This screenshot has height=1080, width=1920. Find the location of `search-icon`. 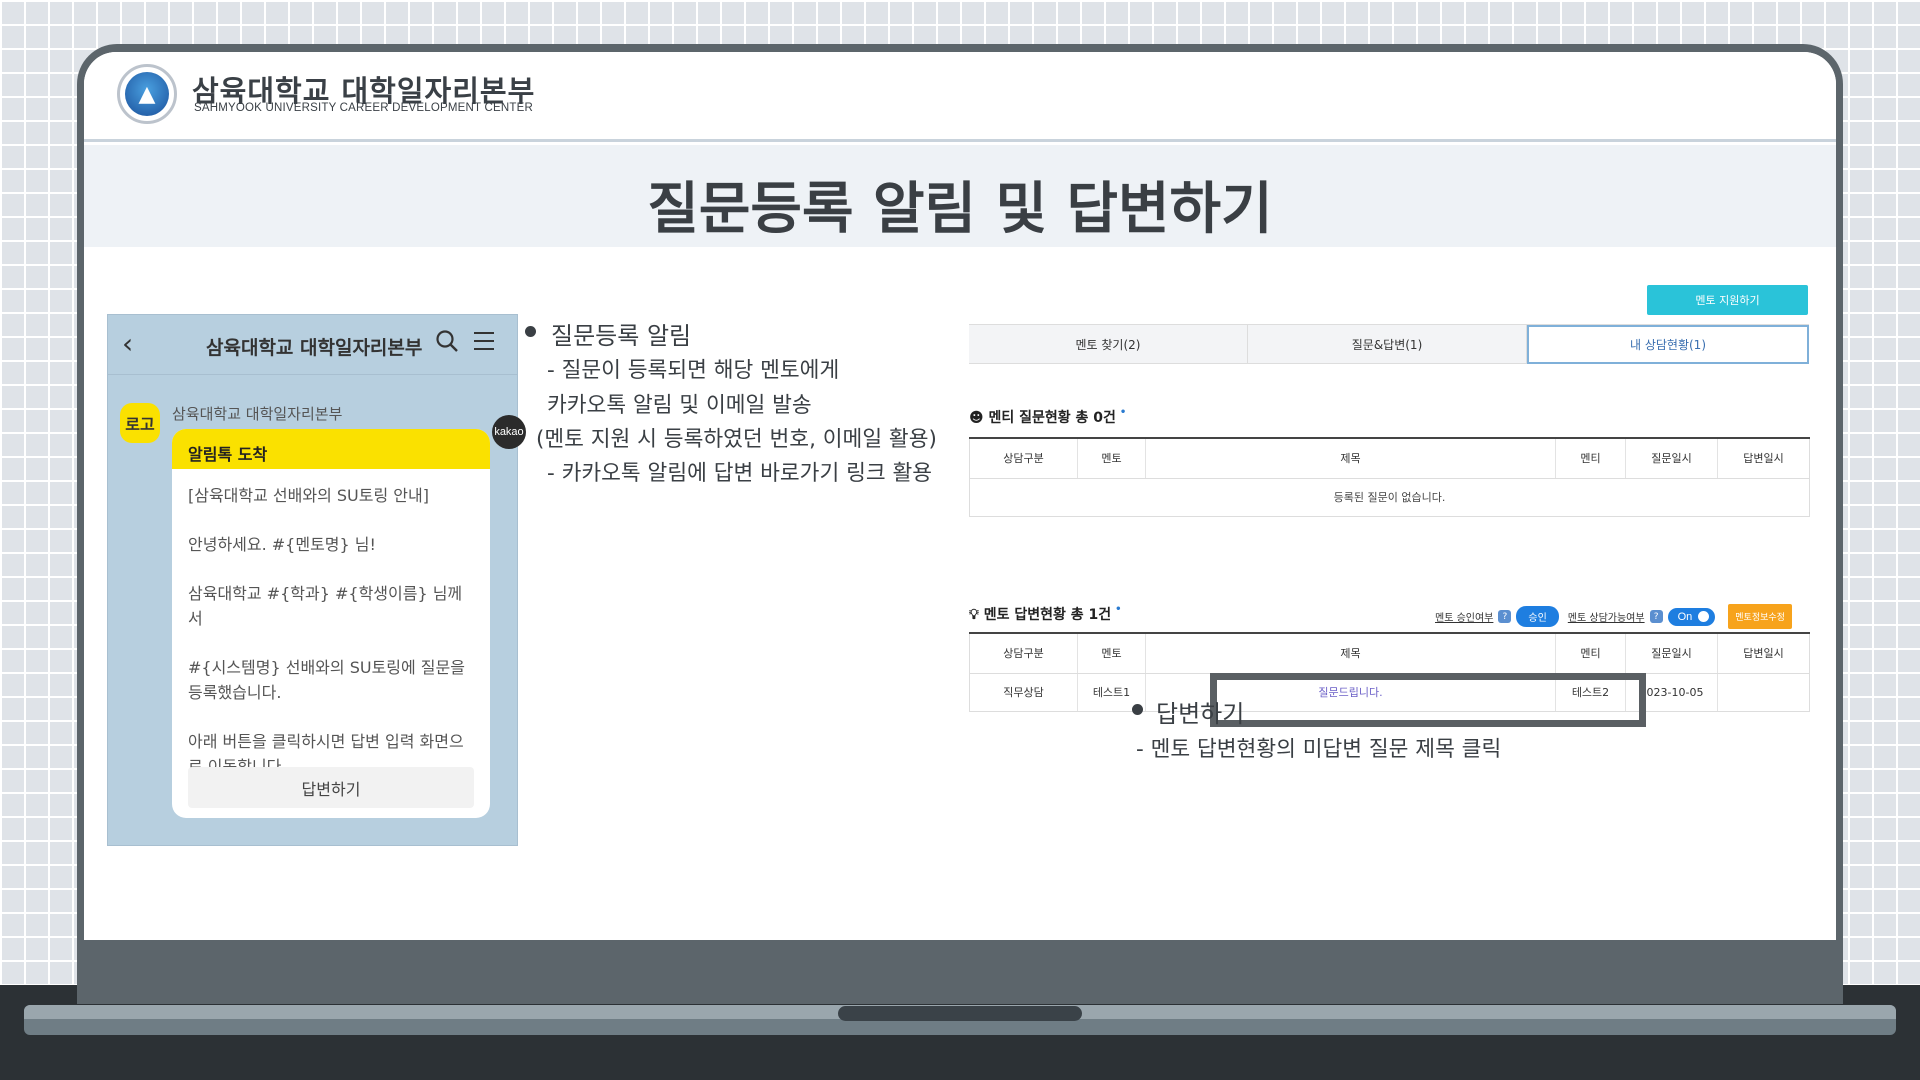

search-icon is located at coordinates (447, 341).